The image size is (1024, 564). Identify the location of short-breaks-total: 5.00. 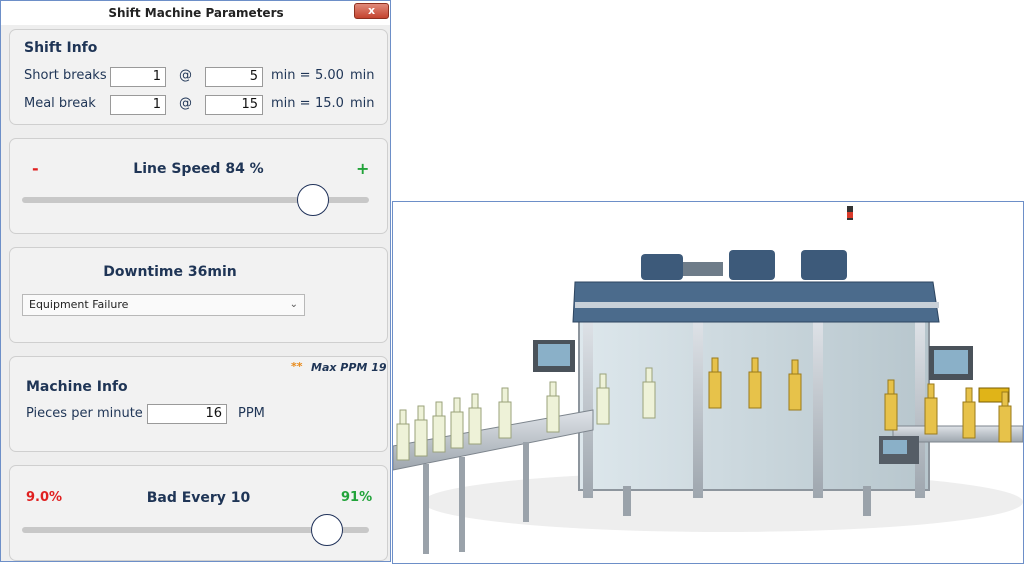
(329, 75).